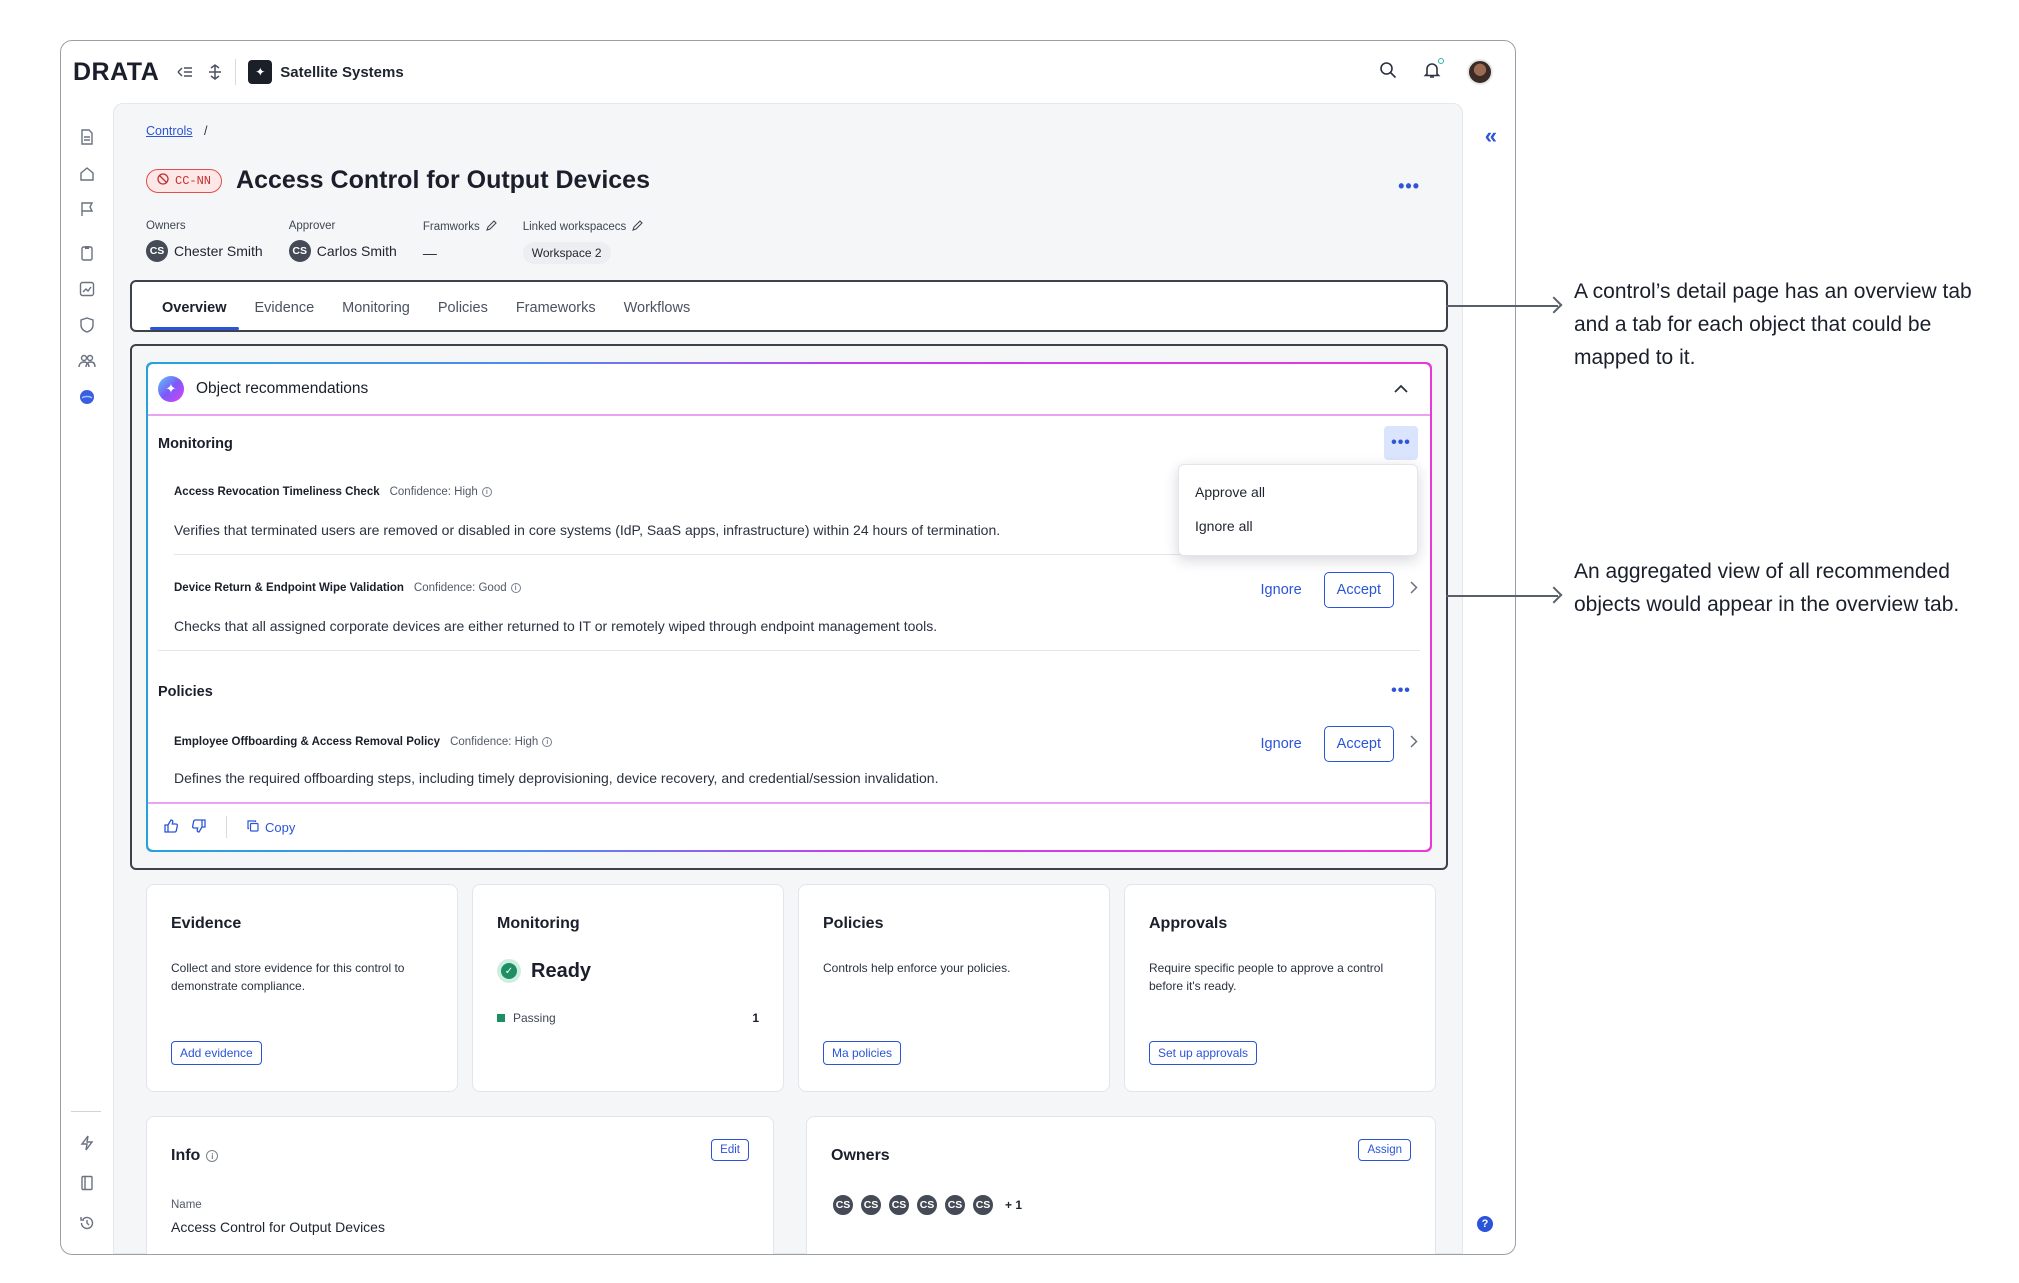 The width and height of the screenshot is (2019, 1283). What do you see at coordinates (199, 827) in the screenshot?
I see `thumbs-down-icon` at bounding box center [199, 827].